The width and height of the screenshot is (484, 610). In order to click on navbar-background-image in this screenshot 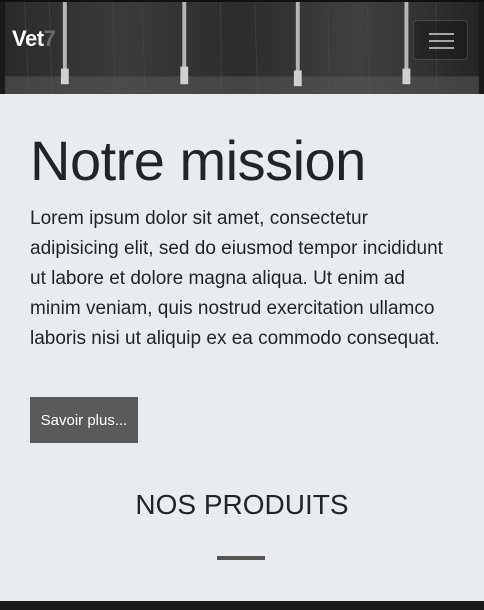, I will do `click(242, 48)`.